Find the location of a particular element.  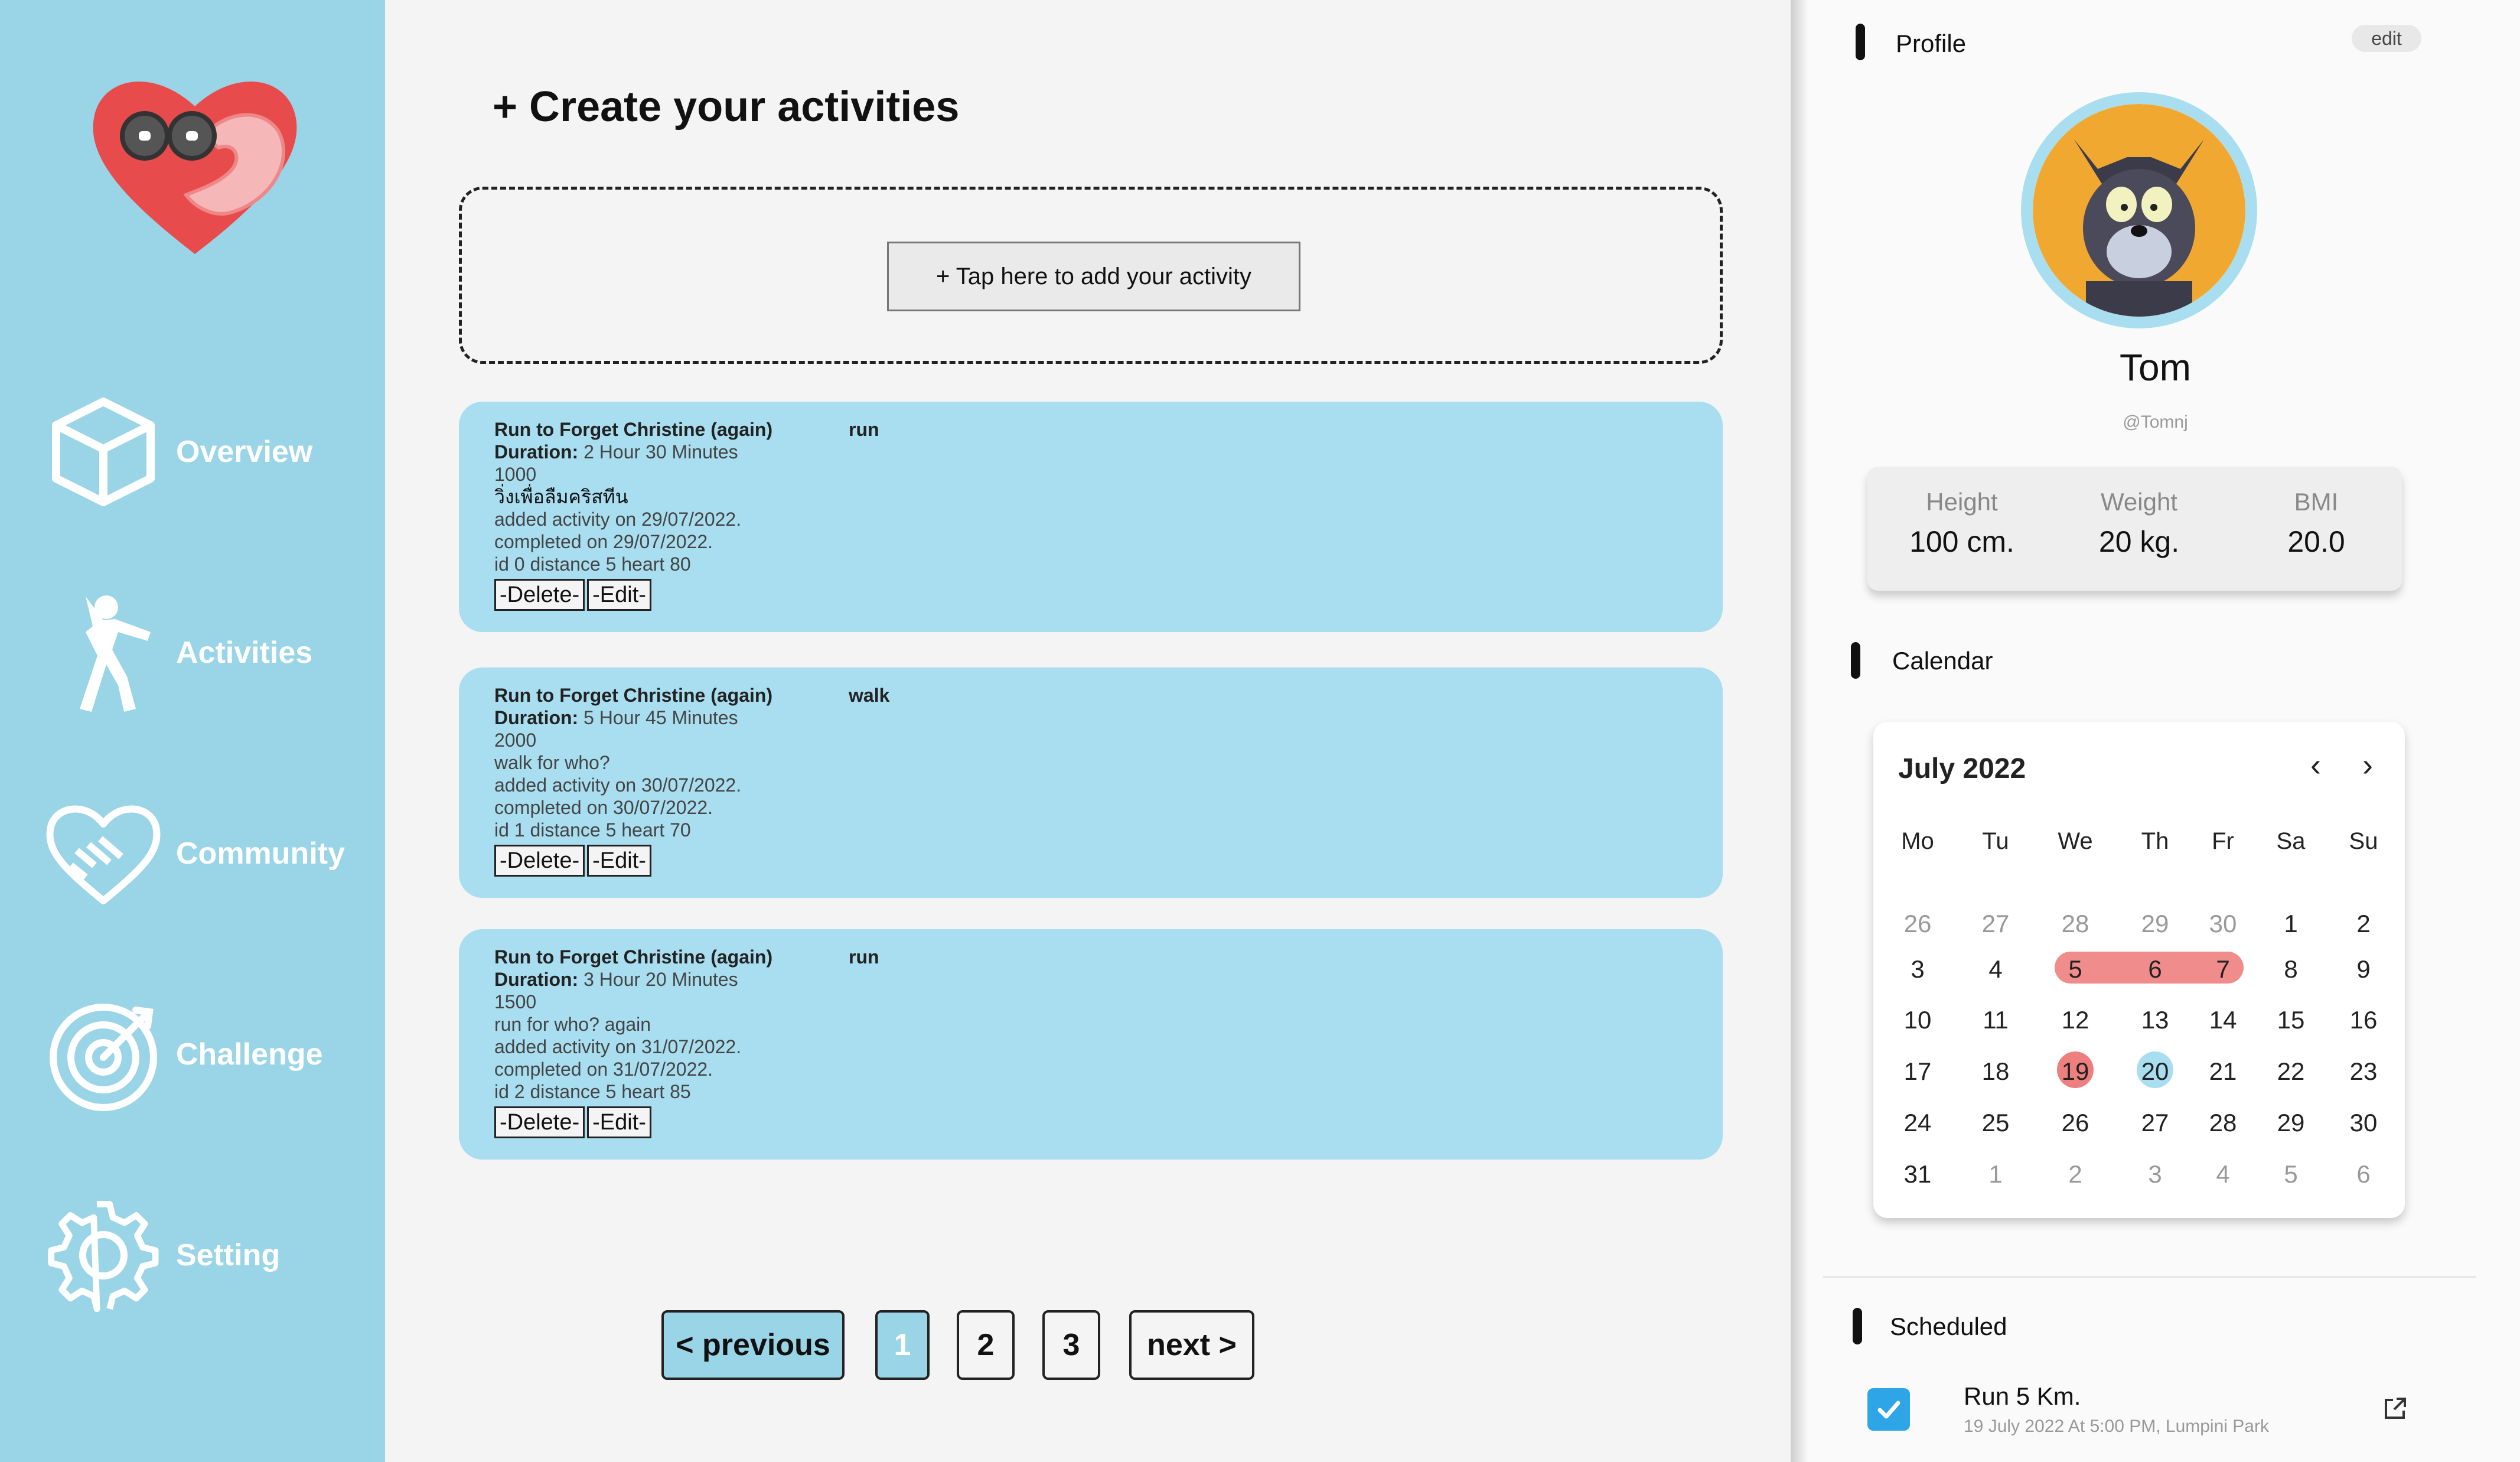

nav-challenge: Challenge is located at coordinates (182, 1054).